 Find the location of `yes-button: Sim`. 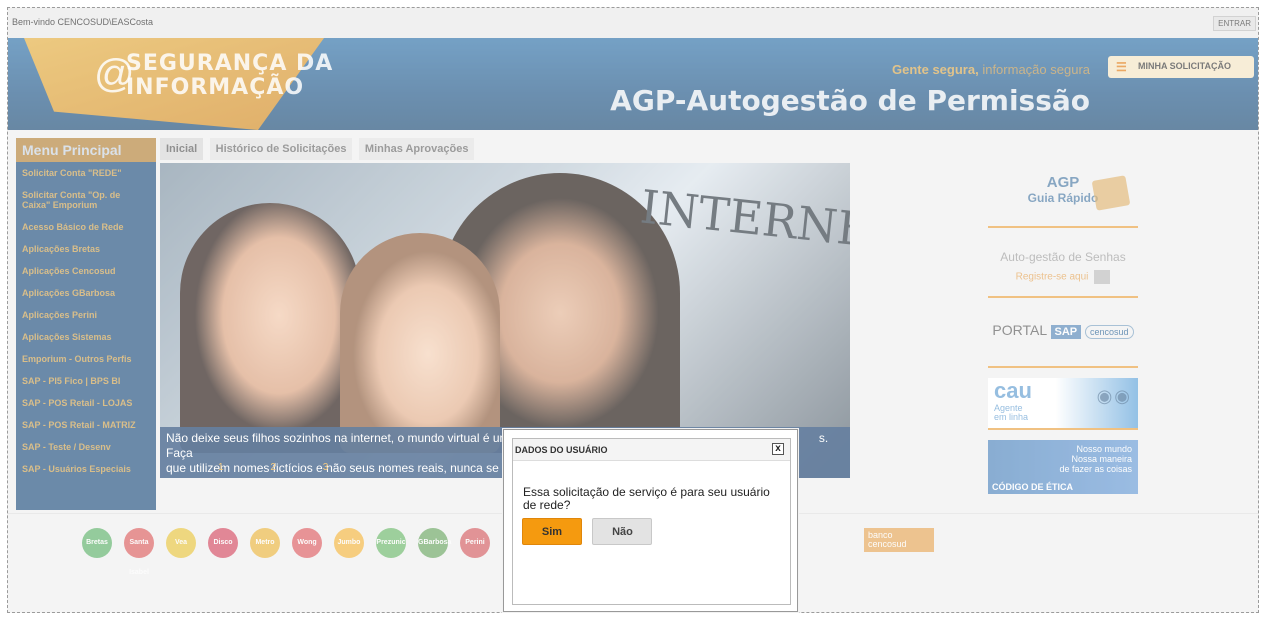

yes-button: Sim is located at coordinates (552, 531).